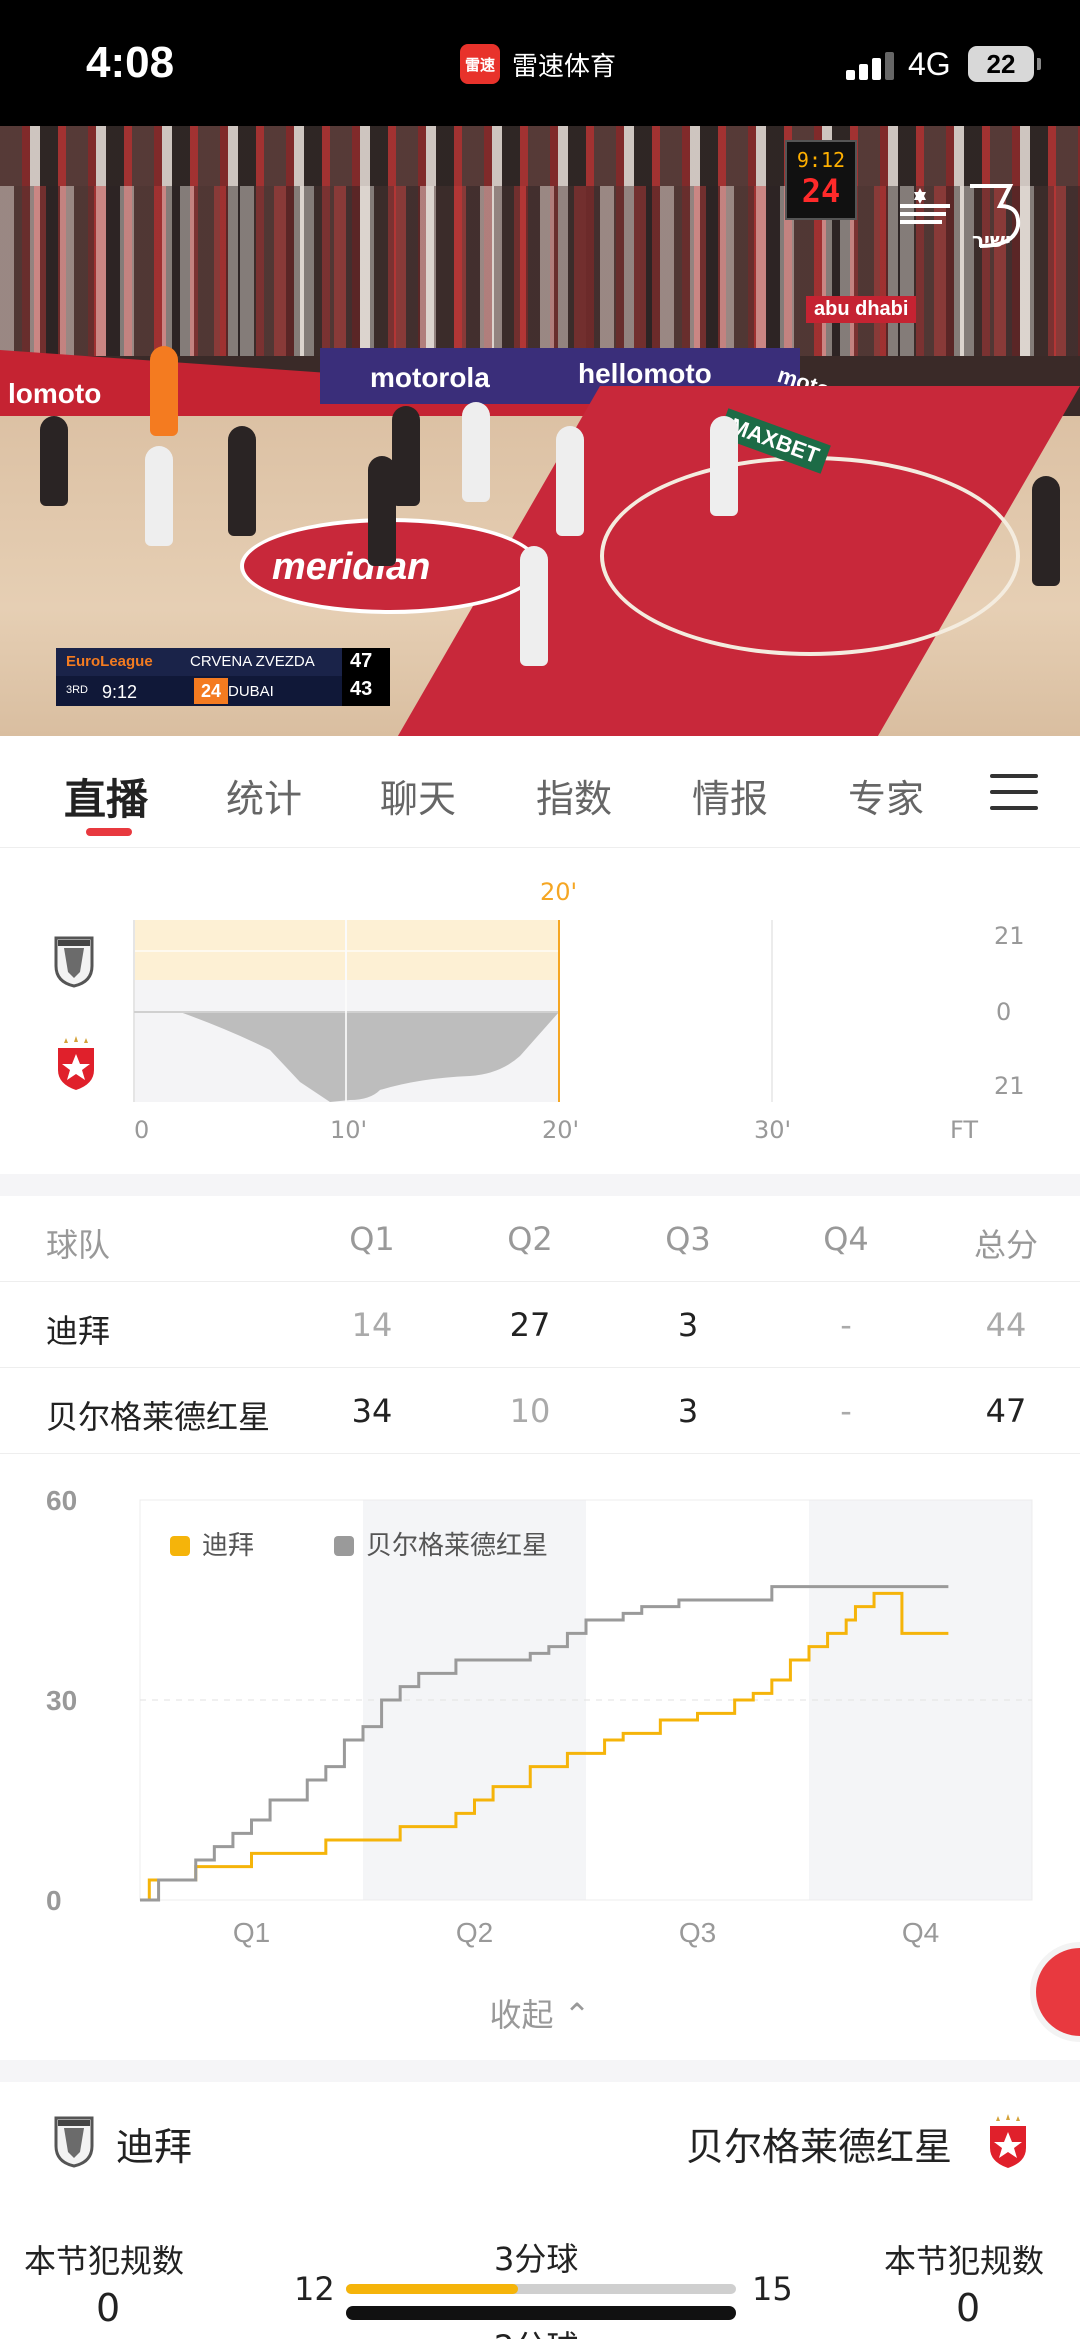  I want to click on col-total: 总分, so click(1005, 1245).